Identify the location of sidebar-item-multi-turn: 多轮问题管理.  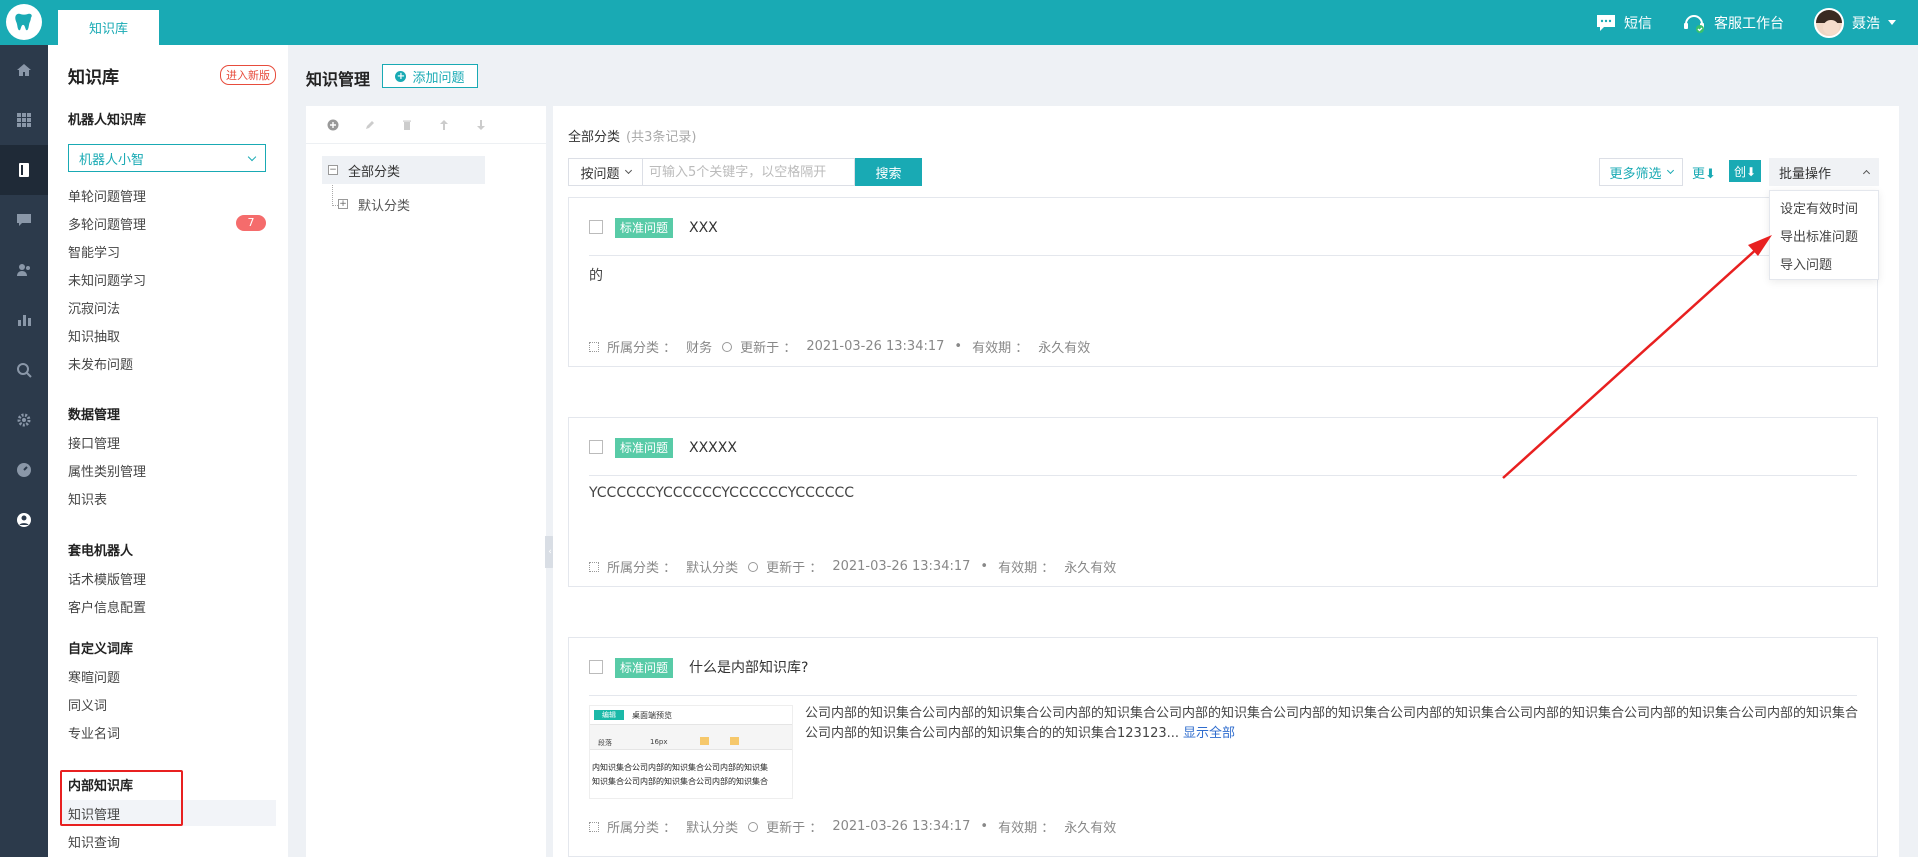
(107, 223).